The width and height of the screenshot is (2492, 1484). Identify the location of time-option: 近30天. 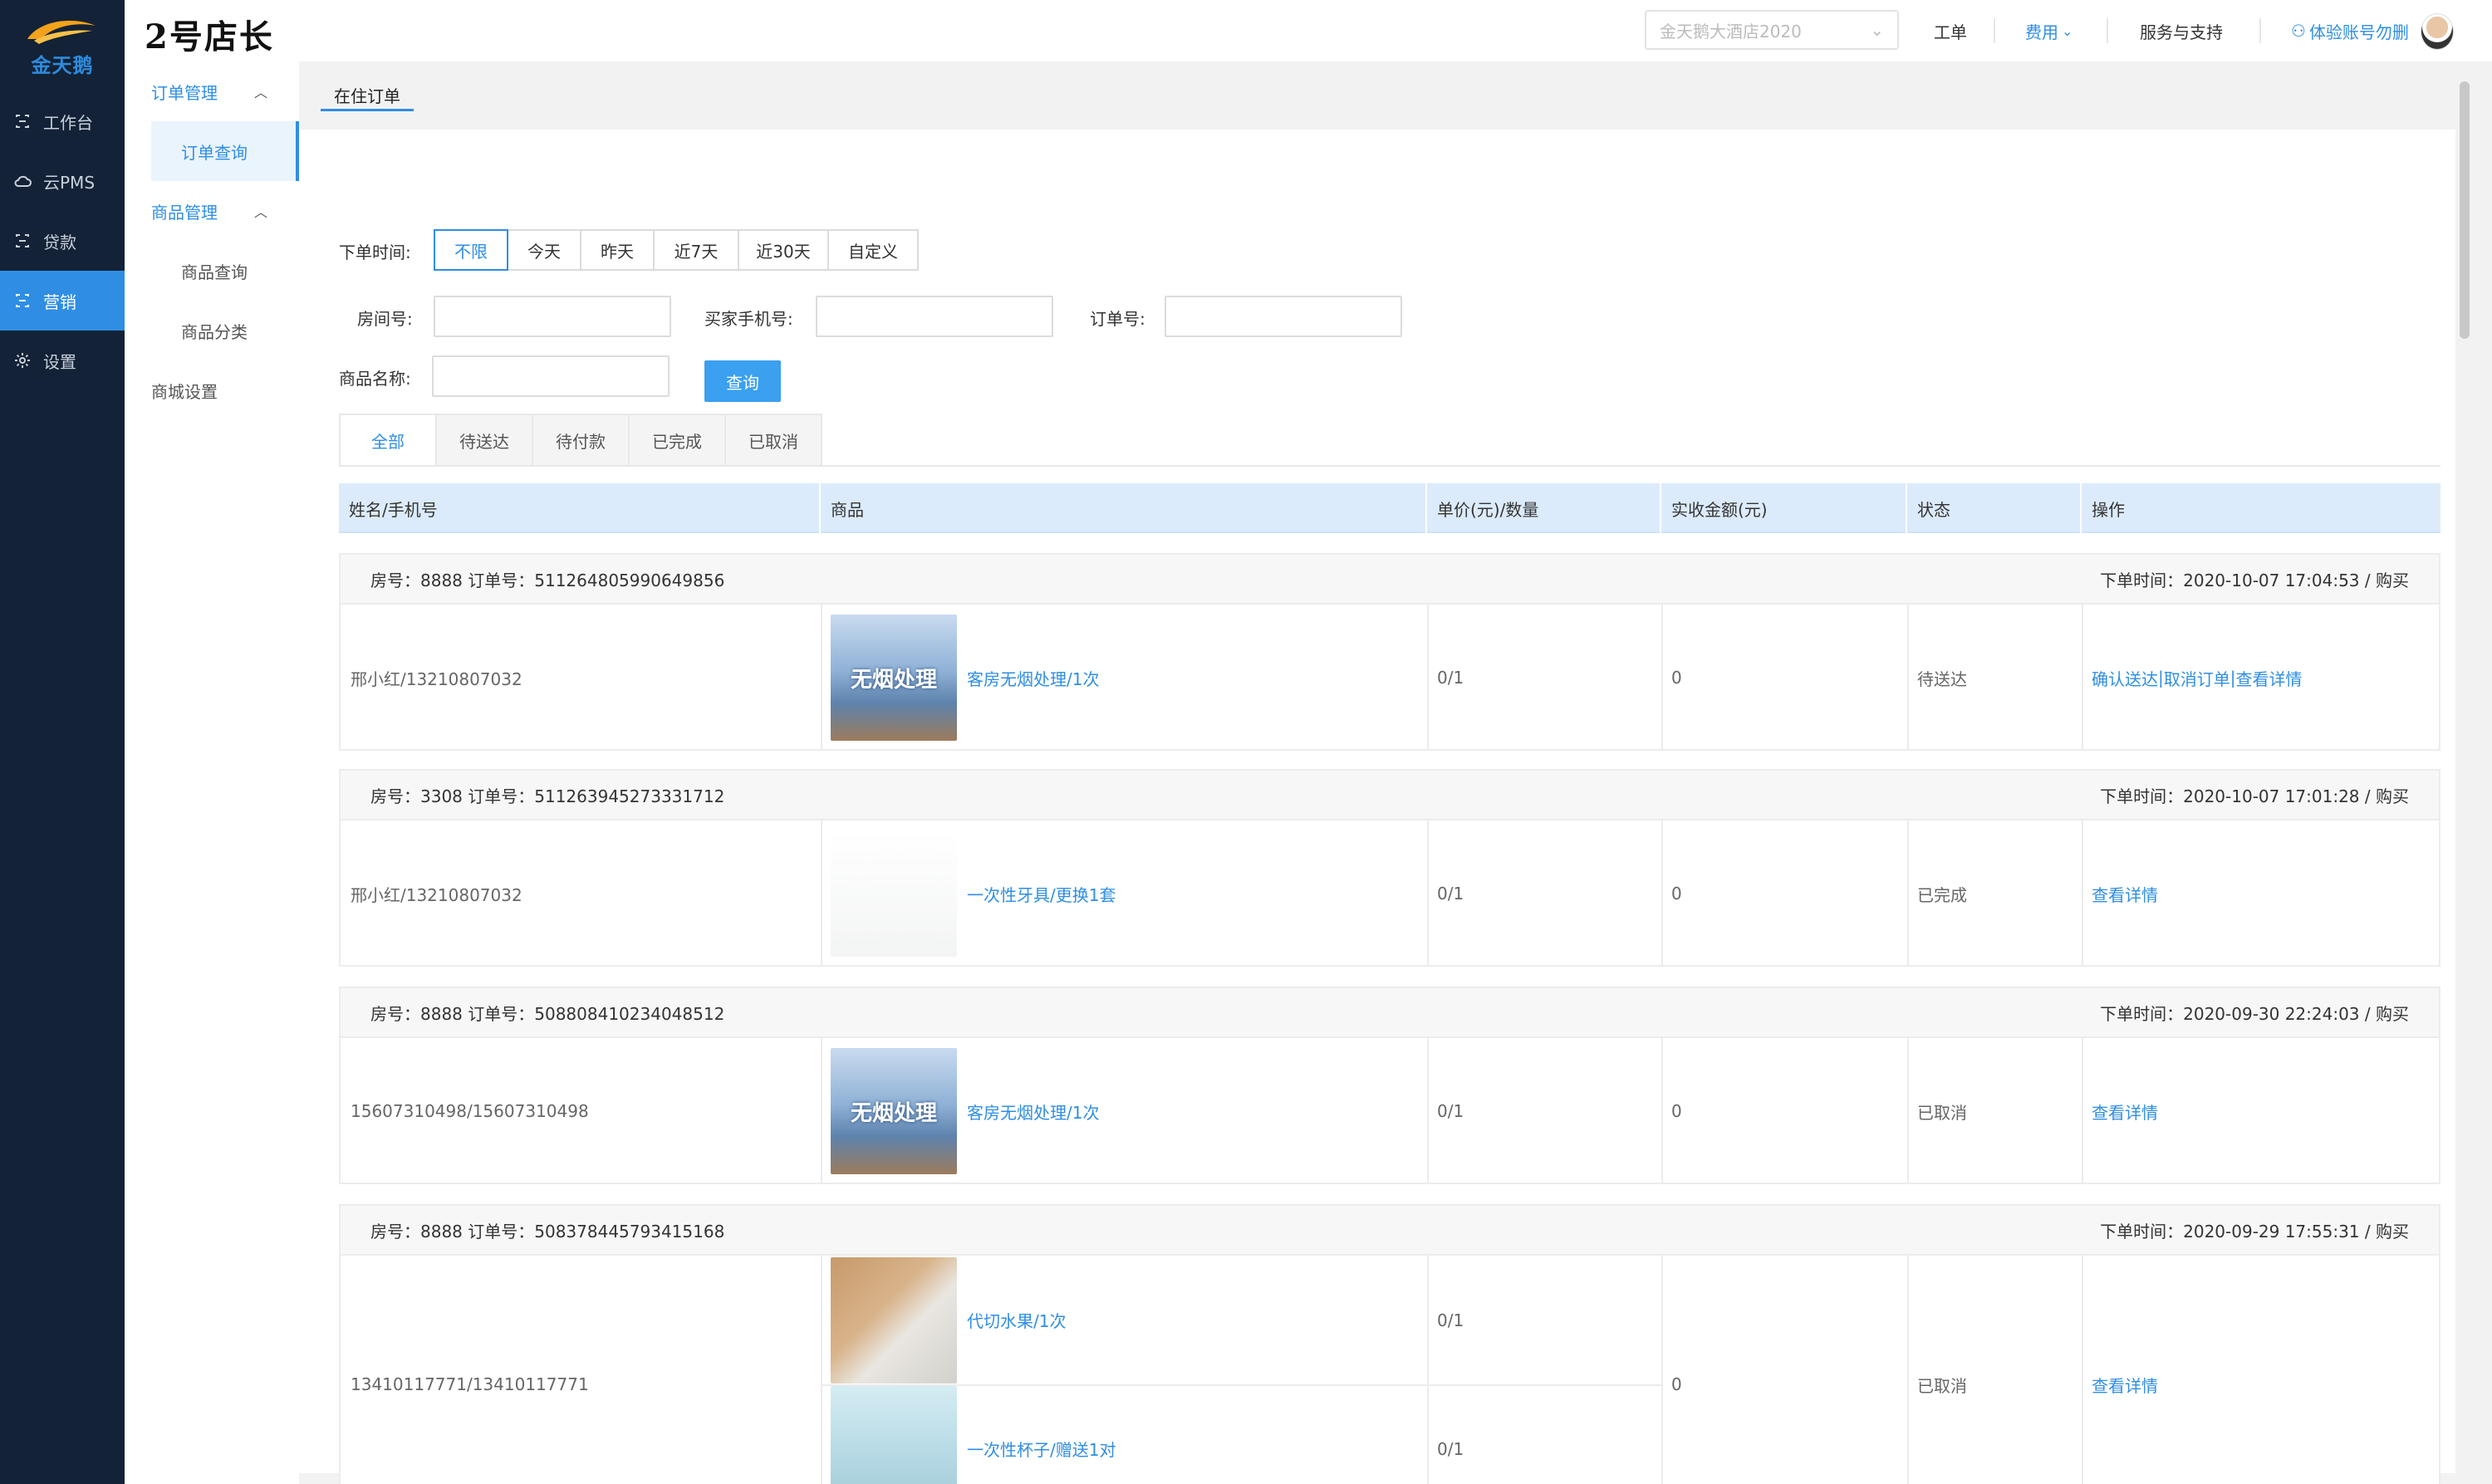
(783, 250).